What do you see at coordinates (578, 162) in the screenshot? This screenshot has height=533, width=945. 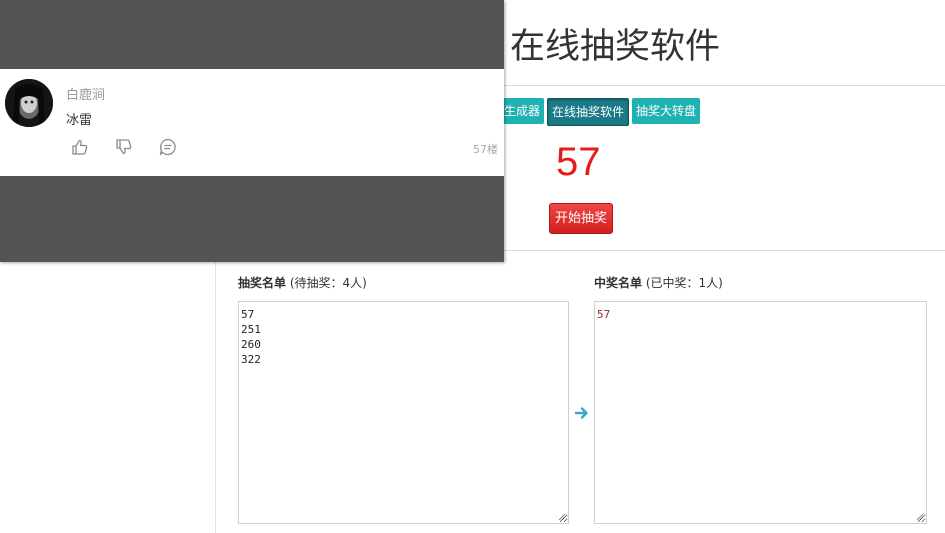 I see `result-number: 57` at bounding box center [578, 162].